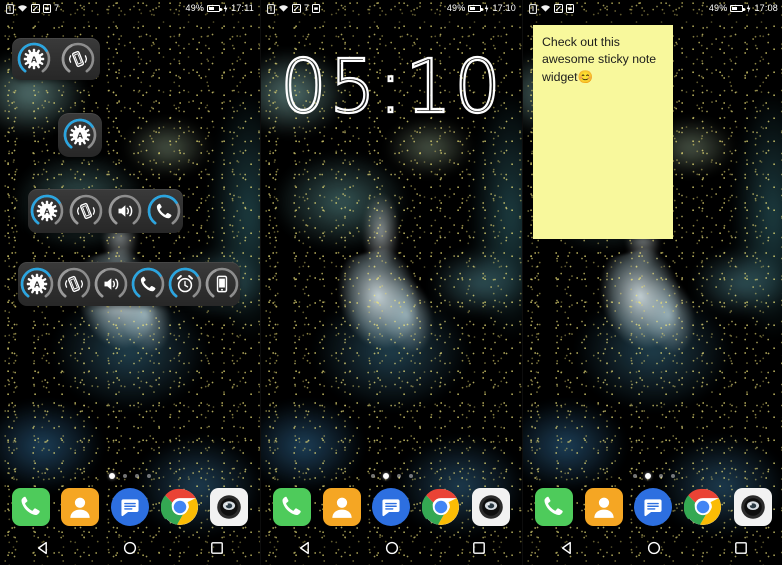 This screenshot has width=782, height=565. Describe the element at coordinates (307, 8) in the screenshot. I see `notification-count: 7` at that location.